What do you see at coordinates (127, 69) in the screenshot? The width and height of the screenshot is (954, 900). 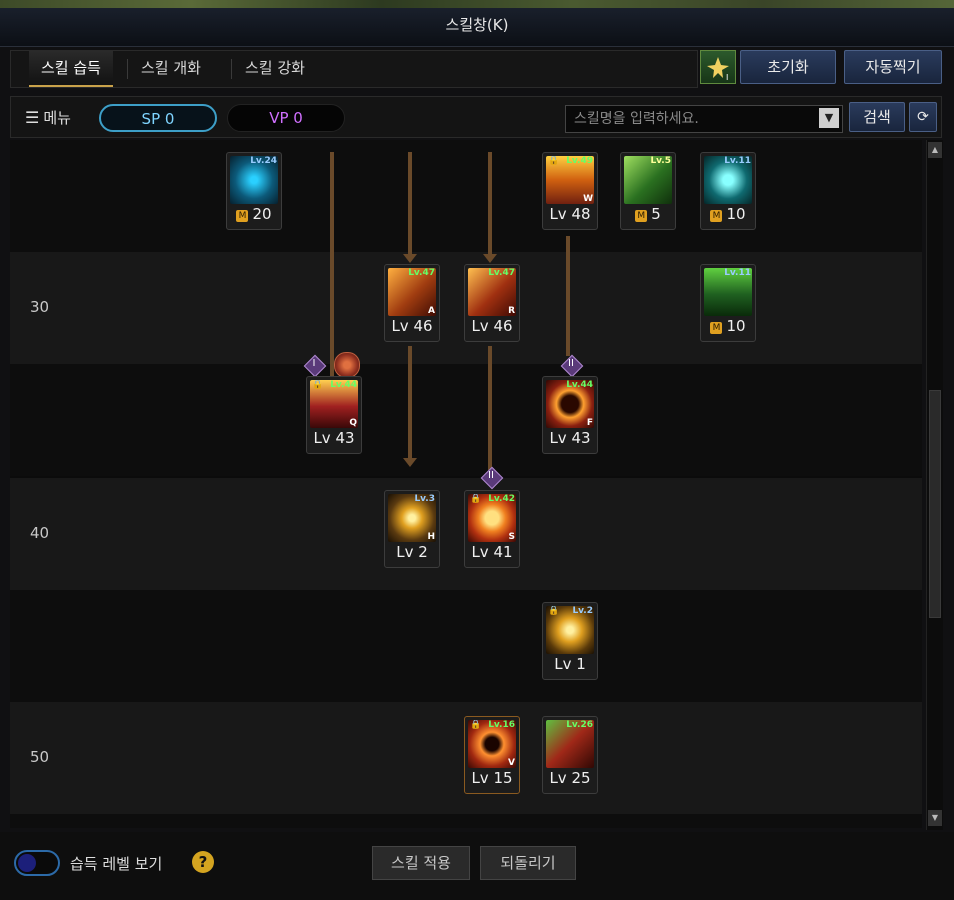 I see `tab-divider` at bounding box center [127, 69].